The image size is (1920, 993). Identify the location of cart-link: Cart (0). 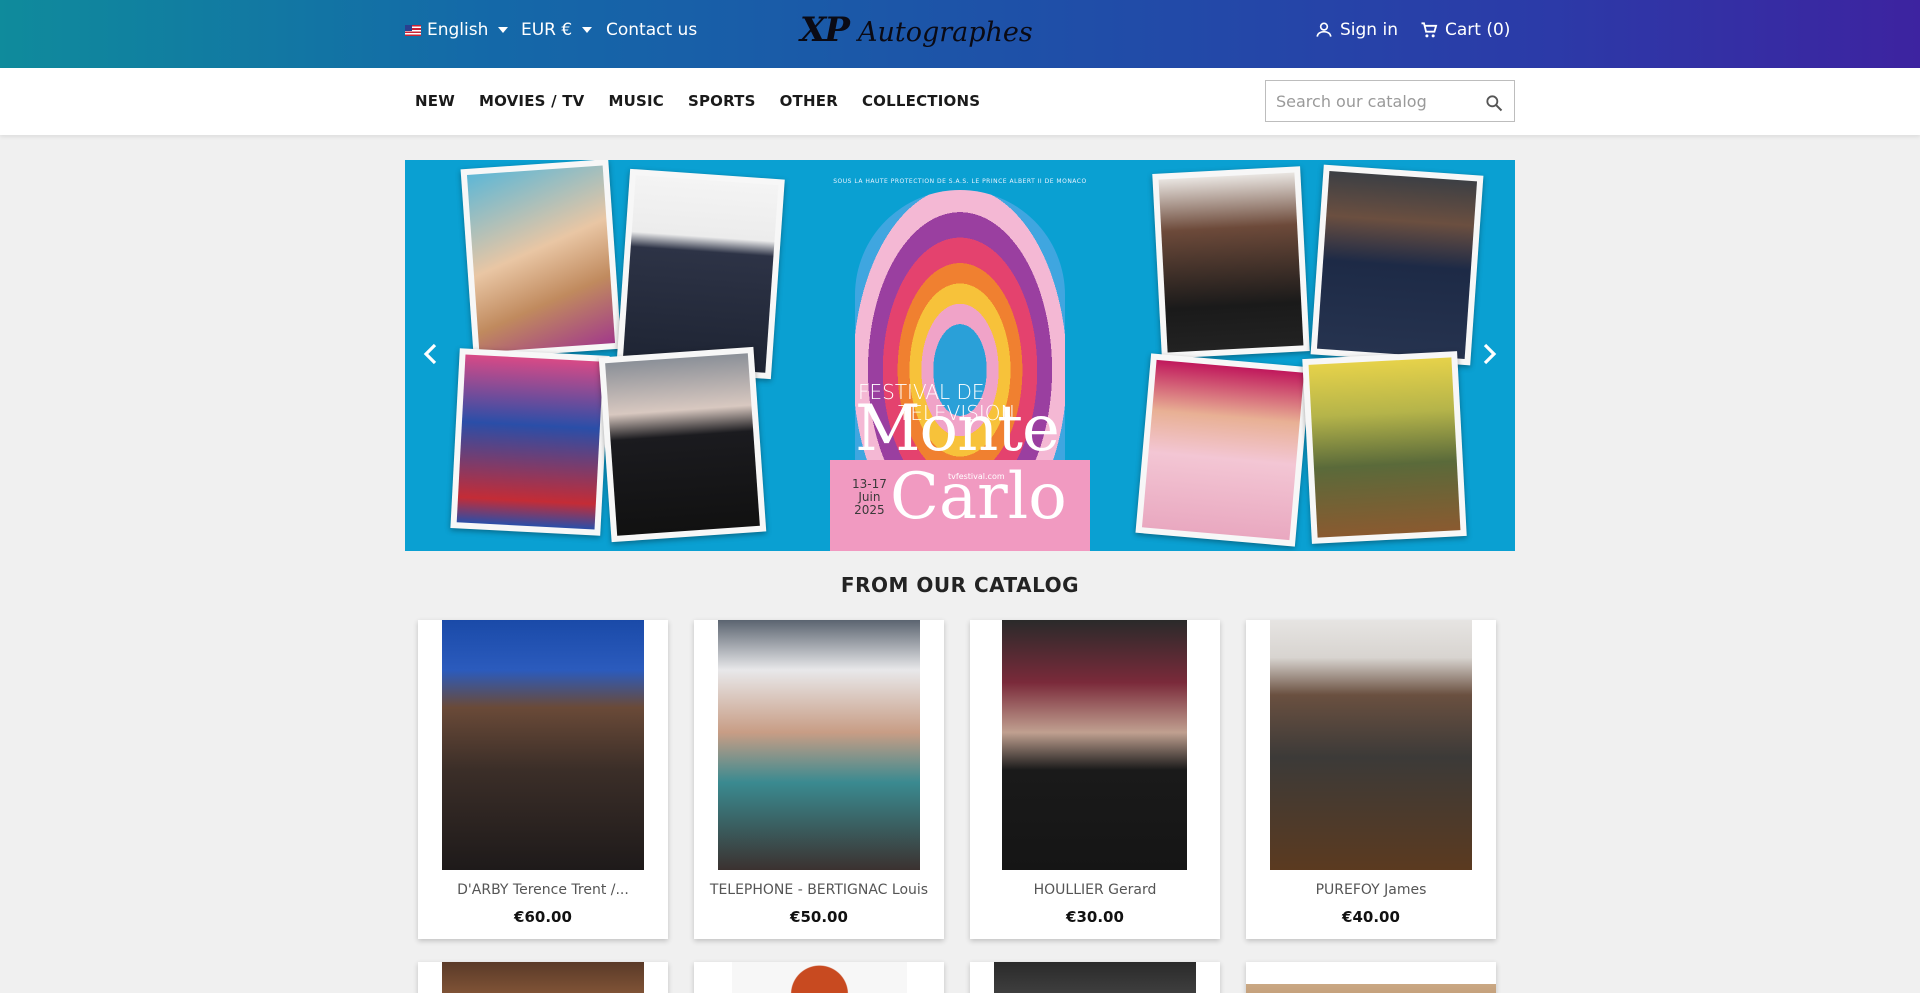
(1464, 30).